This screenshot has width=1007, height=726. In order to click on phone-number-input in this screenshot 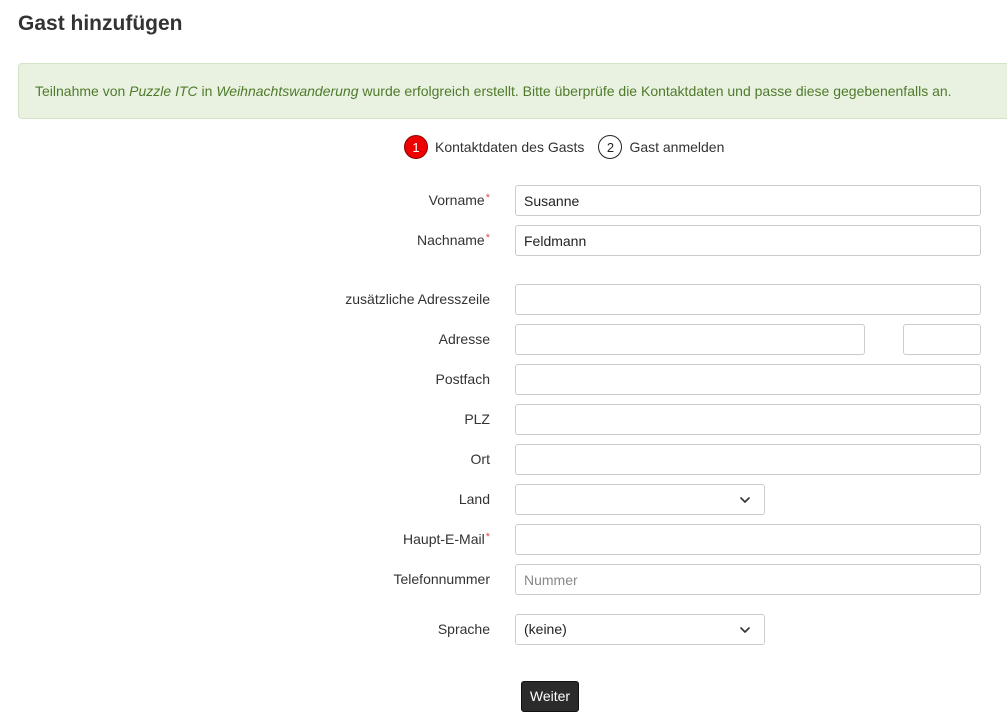, I will do `click(748, 579)`.